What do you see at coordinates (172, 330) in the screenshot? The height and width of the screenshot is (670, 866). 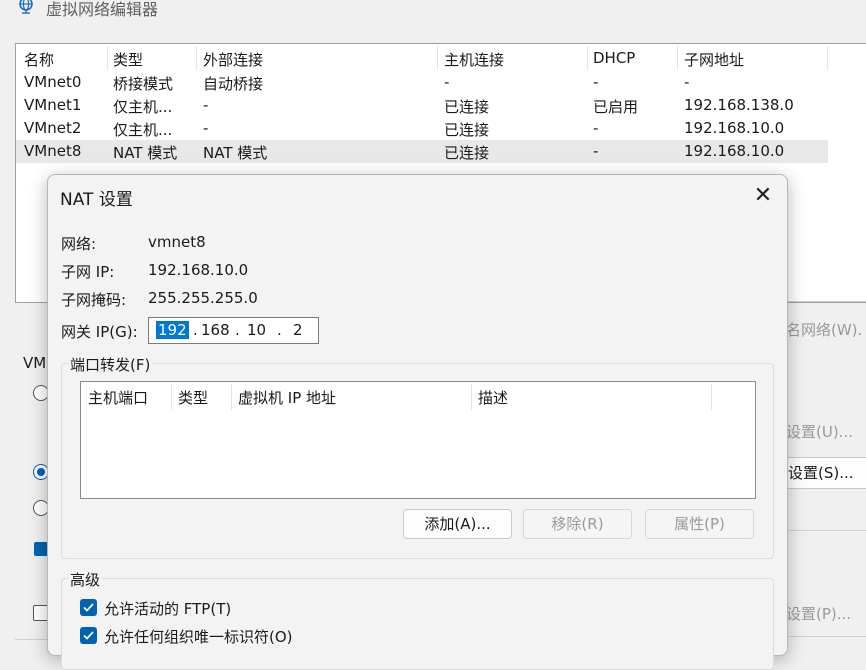 I see `gateway-octet-1: 192` at bounding box center [172, 330].